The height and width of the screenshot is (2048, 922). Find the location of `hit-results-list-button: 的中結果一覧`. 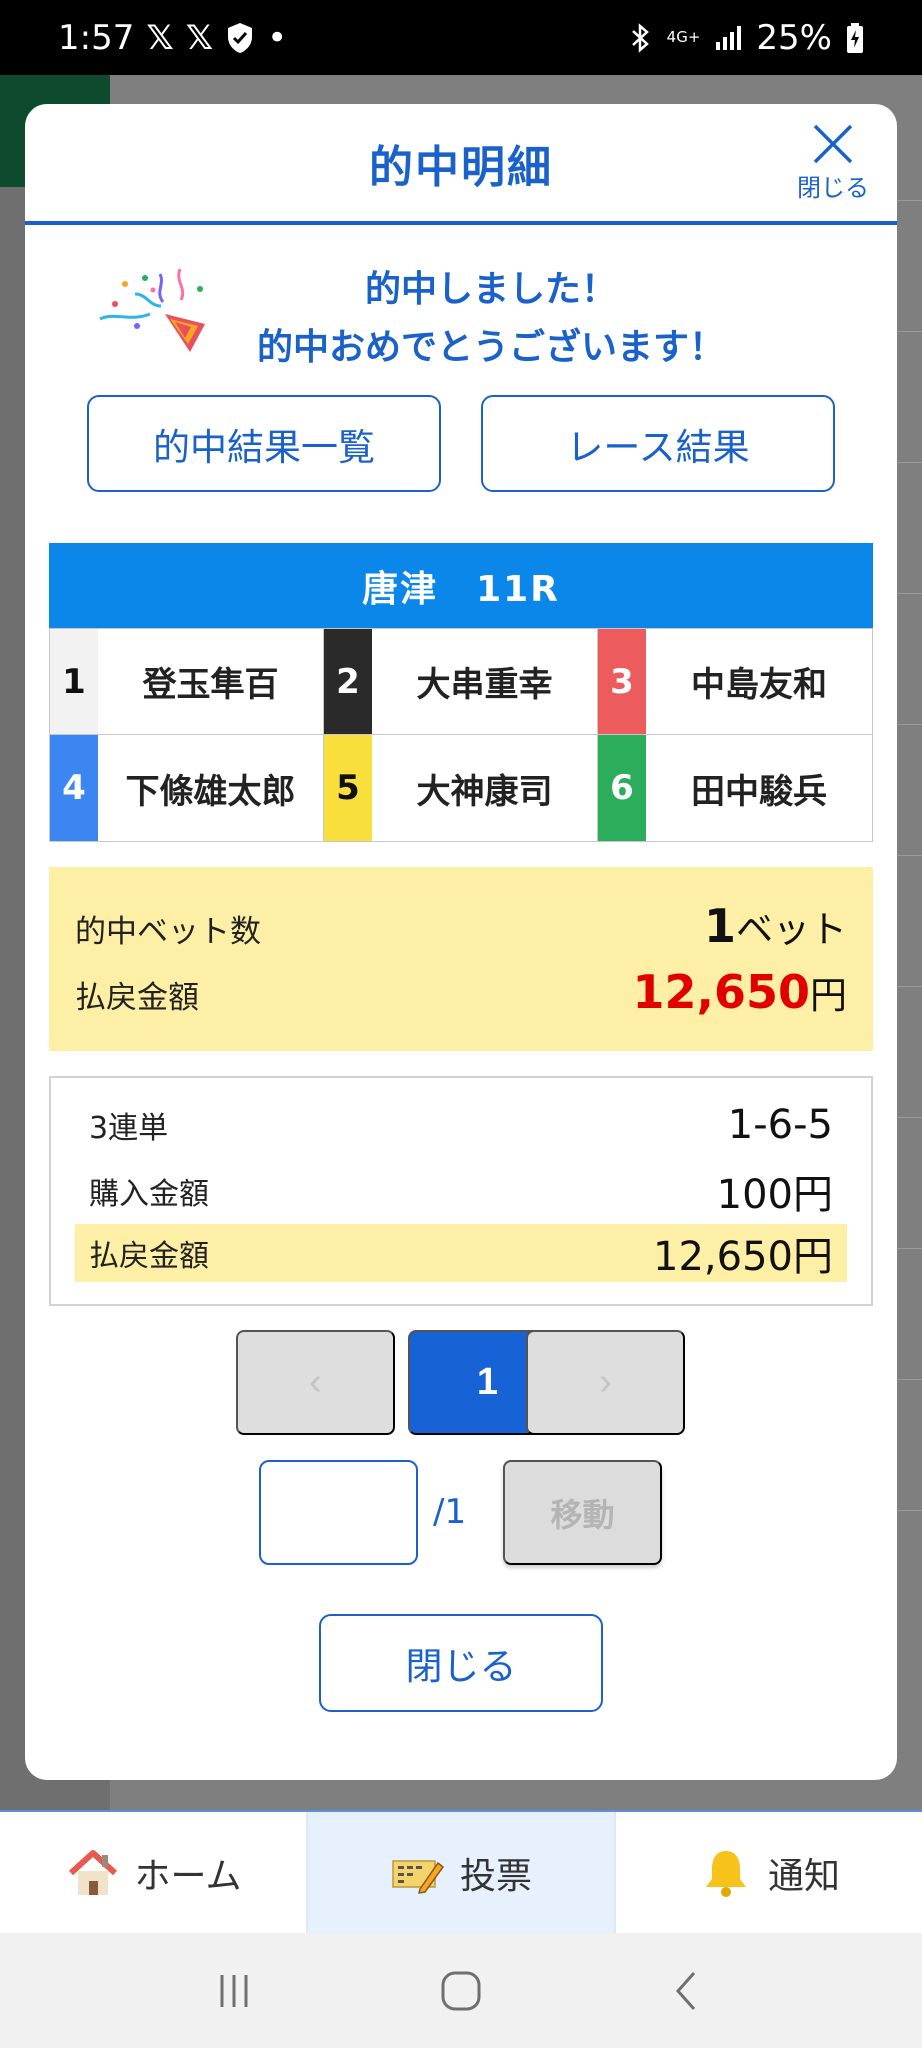

hit-results-list-button: 的中結果一覧 is located at coordinates (264, 443).